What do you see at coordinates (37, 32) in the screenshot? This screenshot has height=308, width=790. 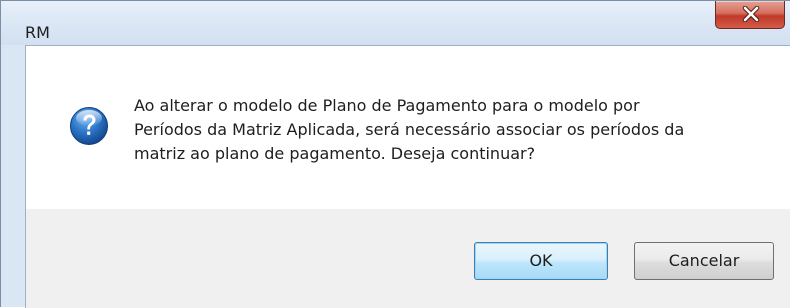 I see `window-title: RM` at bounding box center [37, 32].